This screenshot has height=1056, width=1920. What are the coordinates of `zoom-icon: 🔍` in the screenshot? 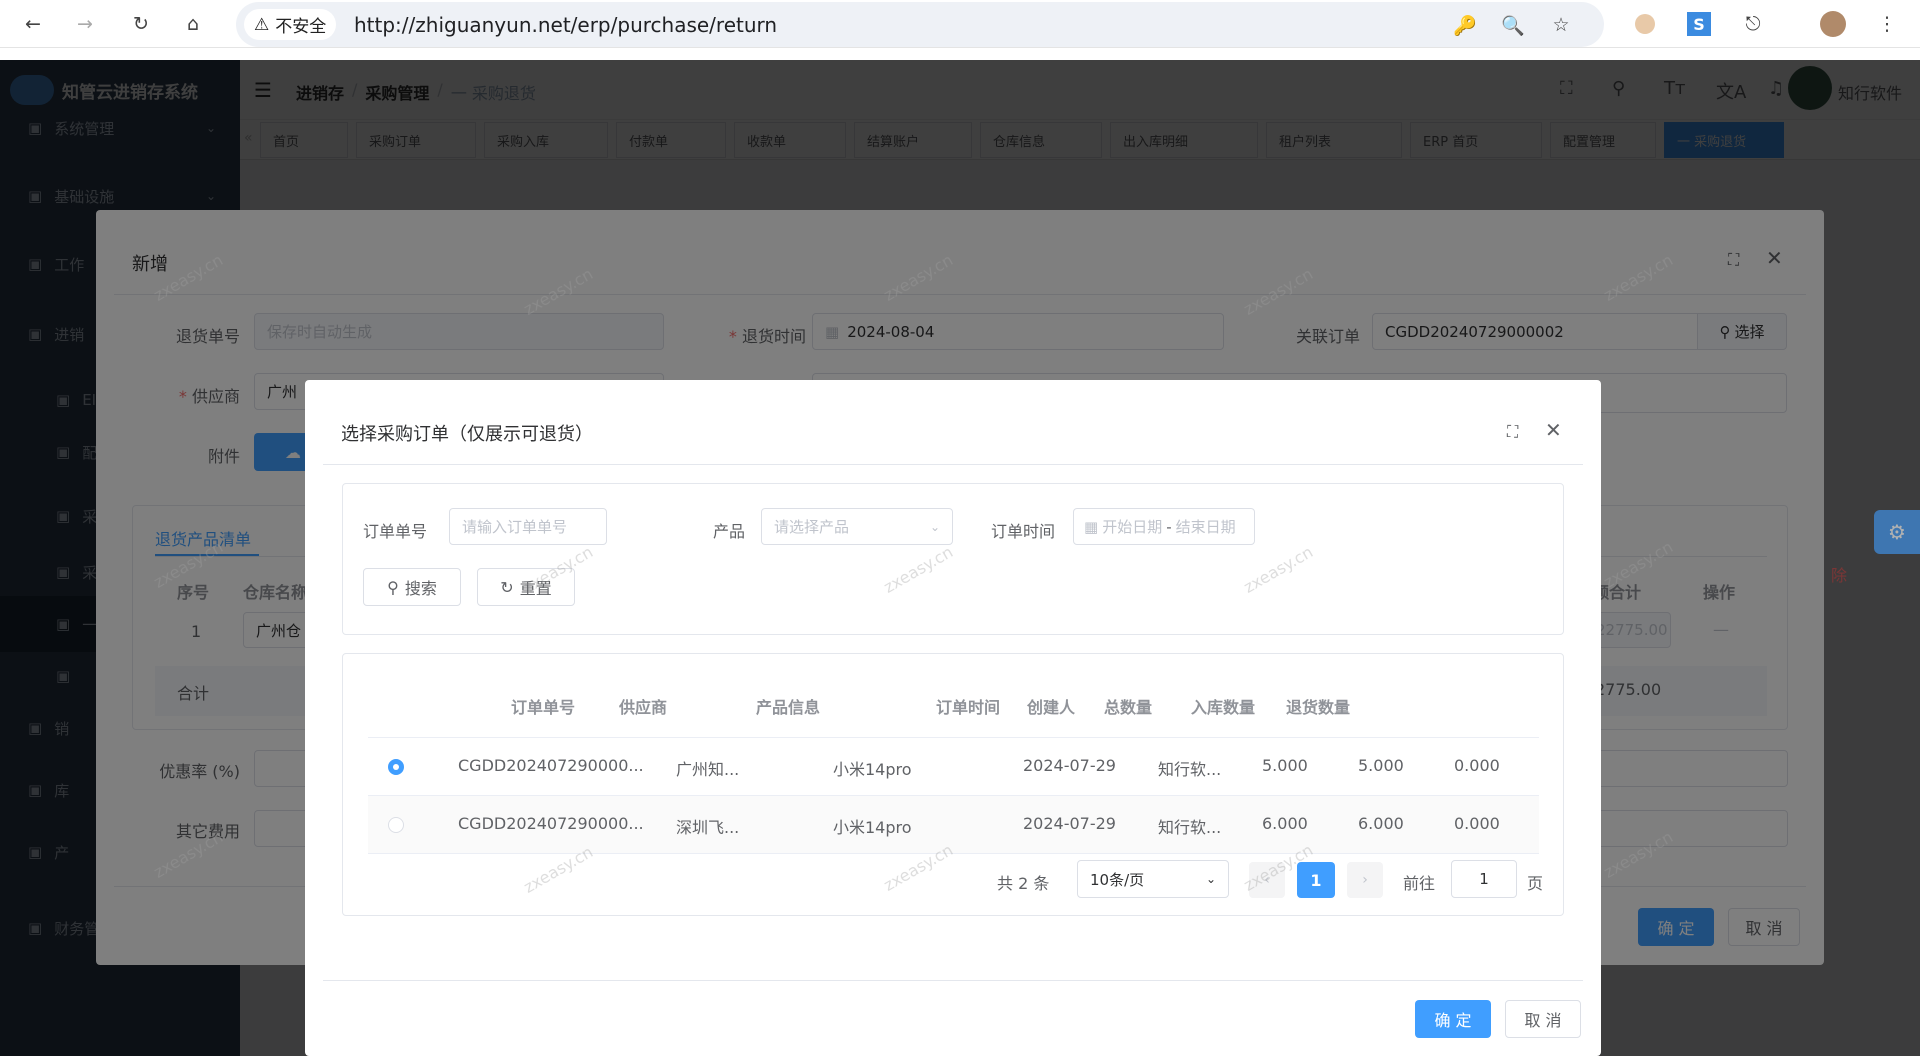 It's located at (1513, 25).